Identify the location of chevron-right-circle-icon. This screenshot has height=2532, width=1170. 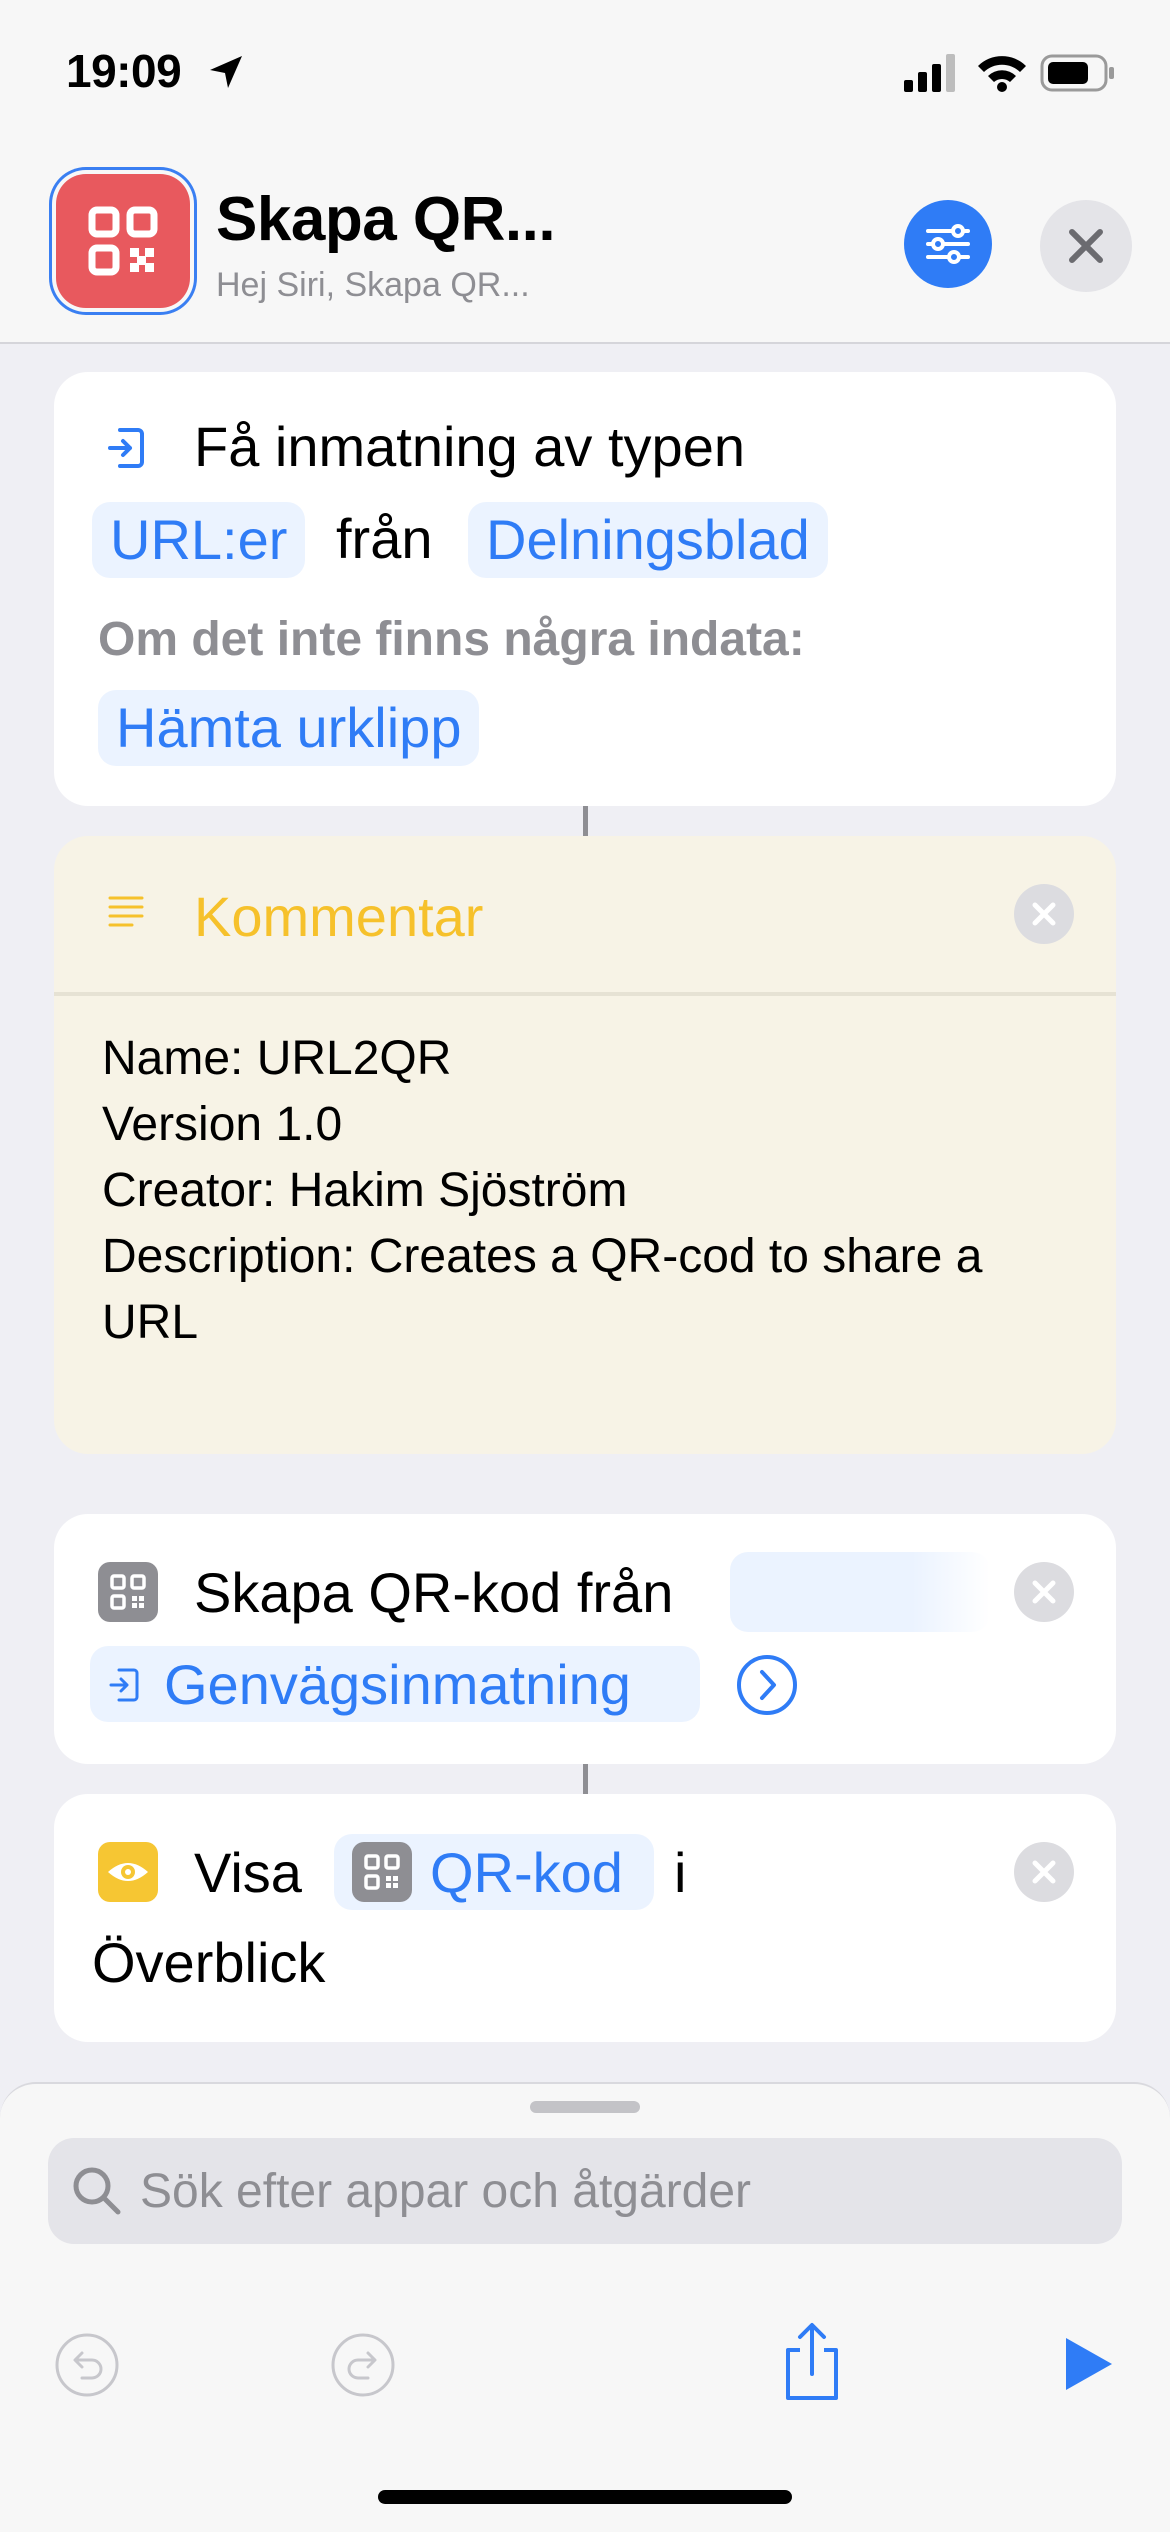
(767, 1685).